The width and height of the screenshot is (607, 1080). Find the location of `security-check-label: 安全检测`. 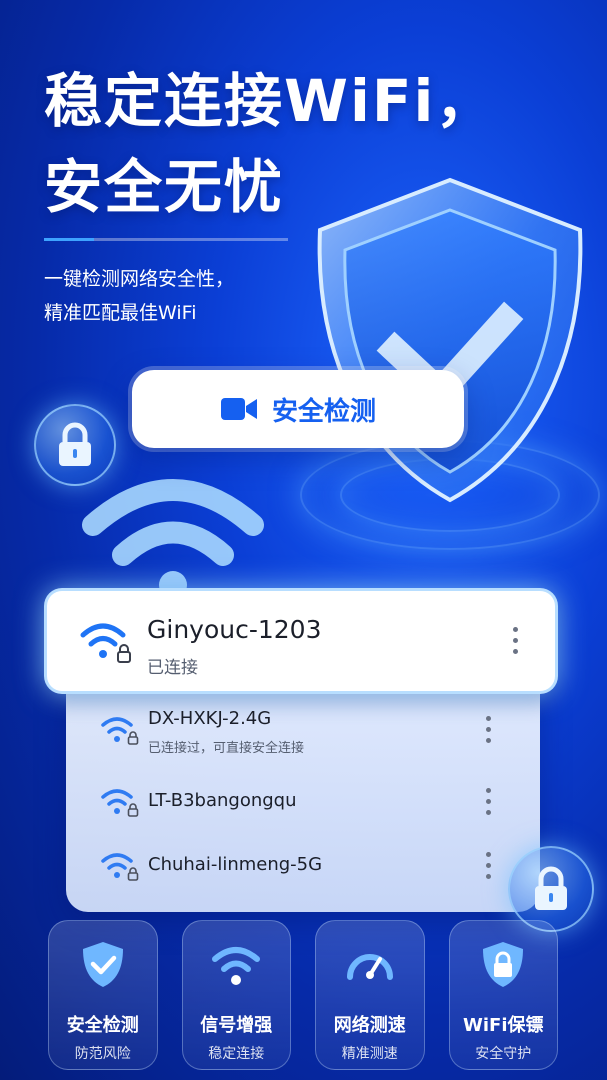

security-check-label: 安全检测 is located at coordinates (323, 411).